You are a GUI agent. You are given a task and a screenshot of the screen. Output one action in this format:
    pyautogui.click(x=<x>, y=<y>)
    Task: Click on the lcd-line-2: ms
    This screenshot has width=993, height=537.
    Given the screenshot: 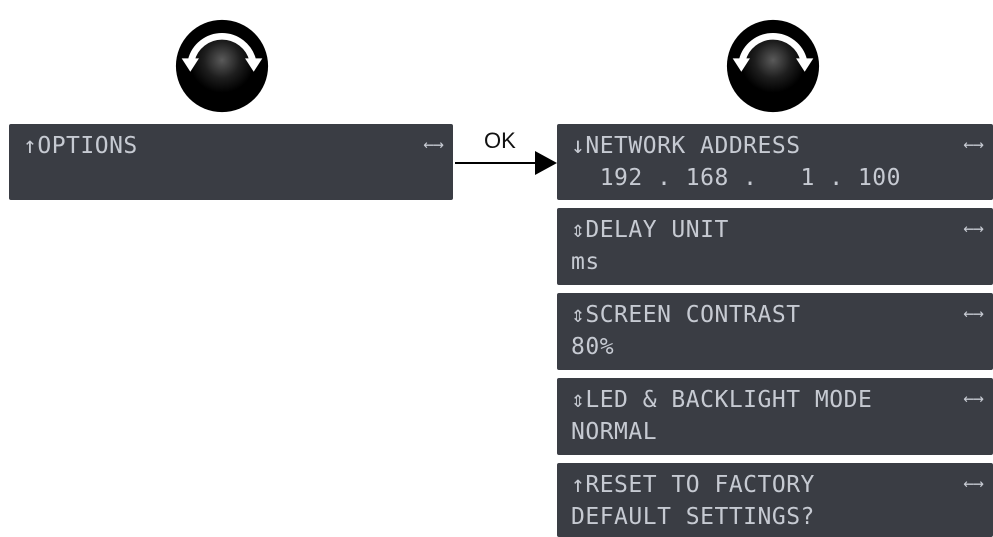 What is the action you would take?
    pyautogui.click(x=585, y=262)
    